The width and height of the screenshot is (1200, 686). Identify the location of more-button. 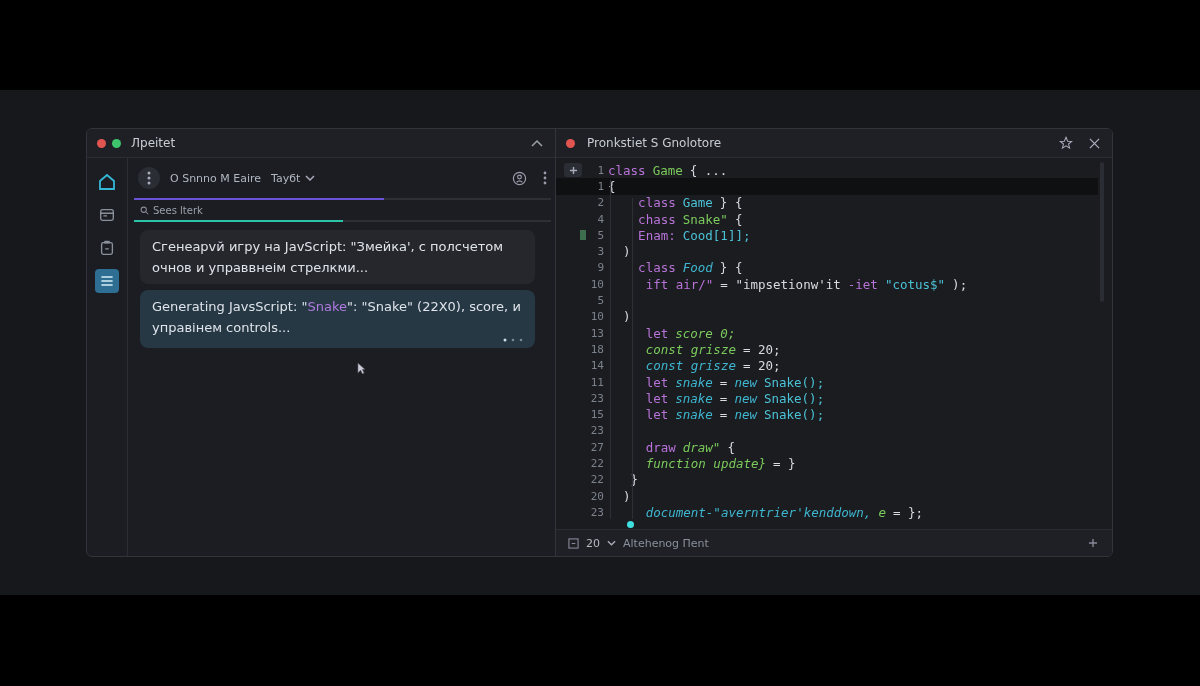
(149, 178).